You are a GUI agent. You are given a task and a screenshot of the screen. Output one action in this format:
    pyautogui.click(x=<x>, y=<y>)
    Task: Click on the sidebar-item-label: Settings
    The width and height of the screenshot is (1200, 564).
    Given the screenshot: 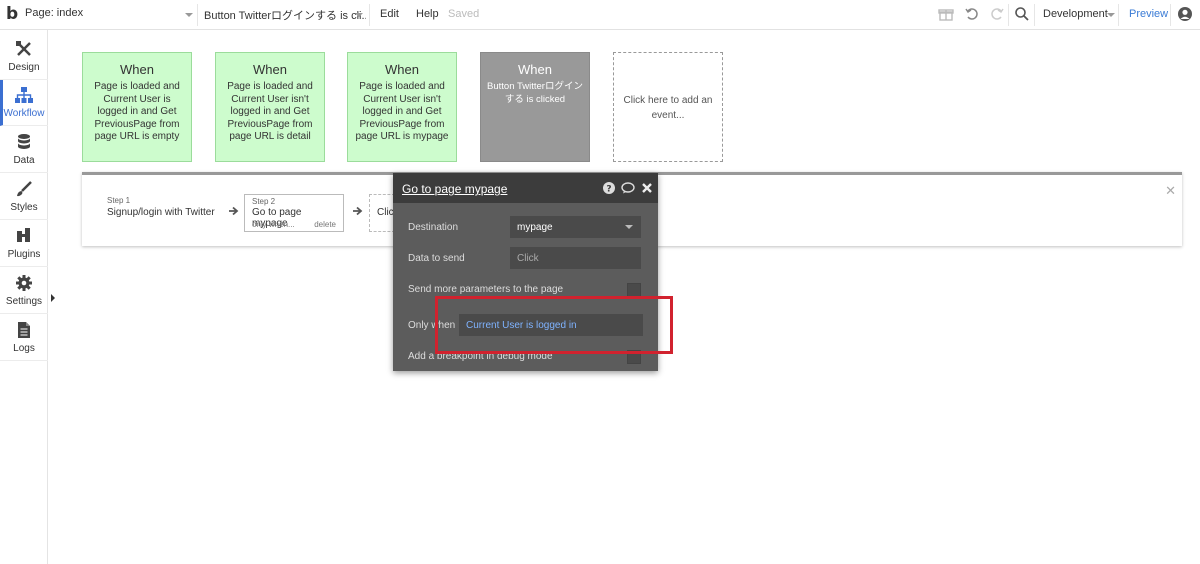 What is the action you would take?
    pyautogui.click(x=24, y=301)
    